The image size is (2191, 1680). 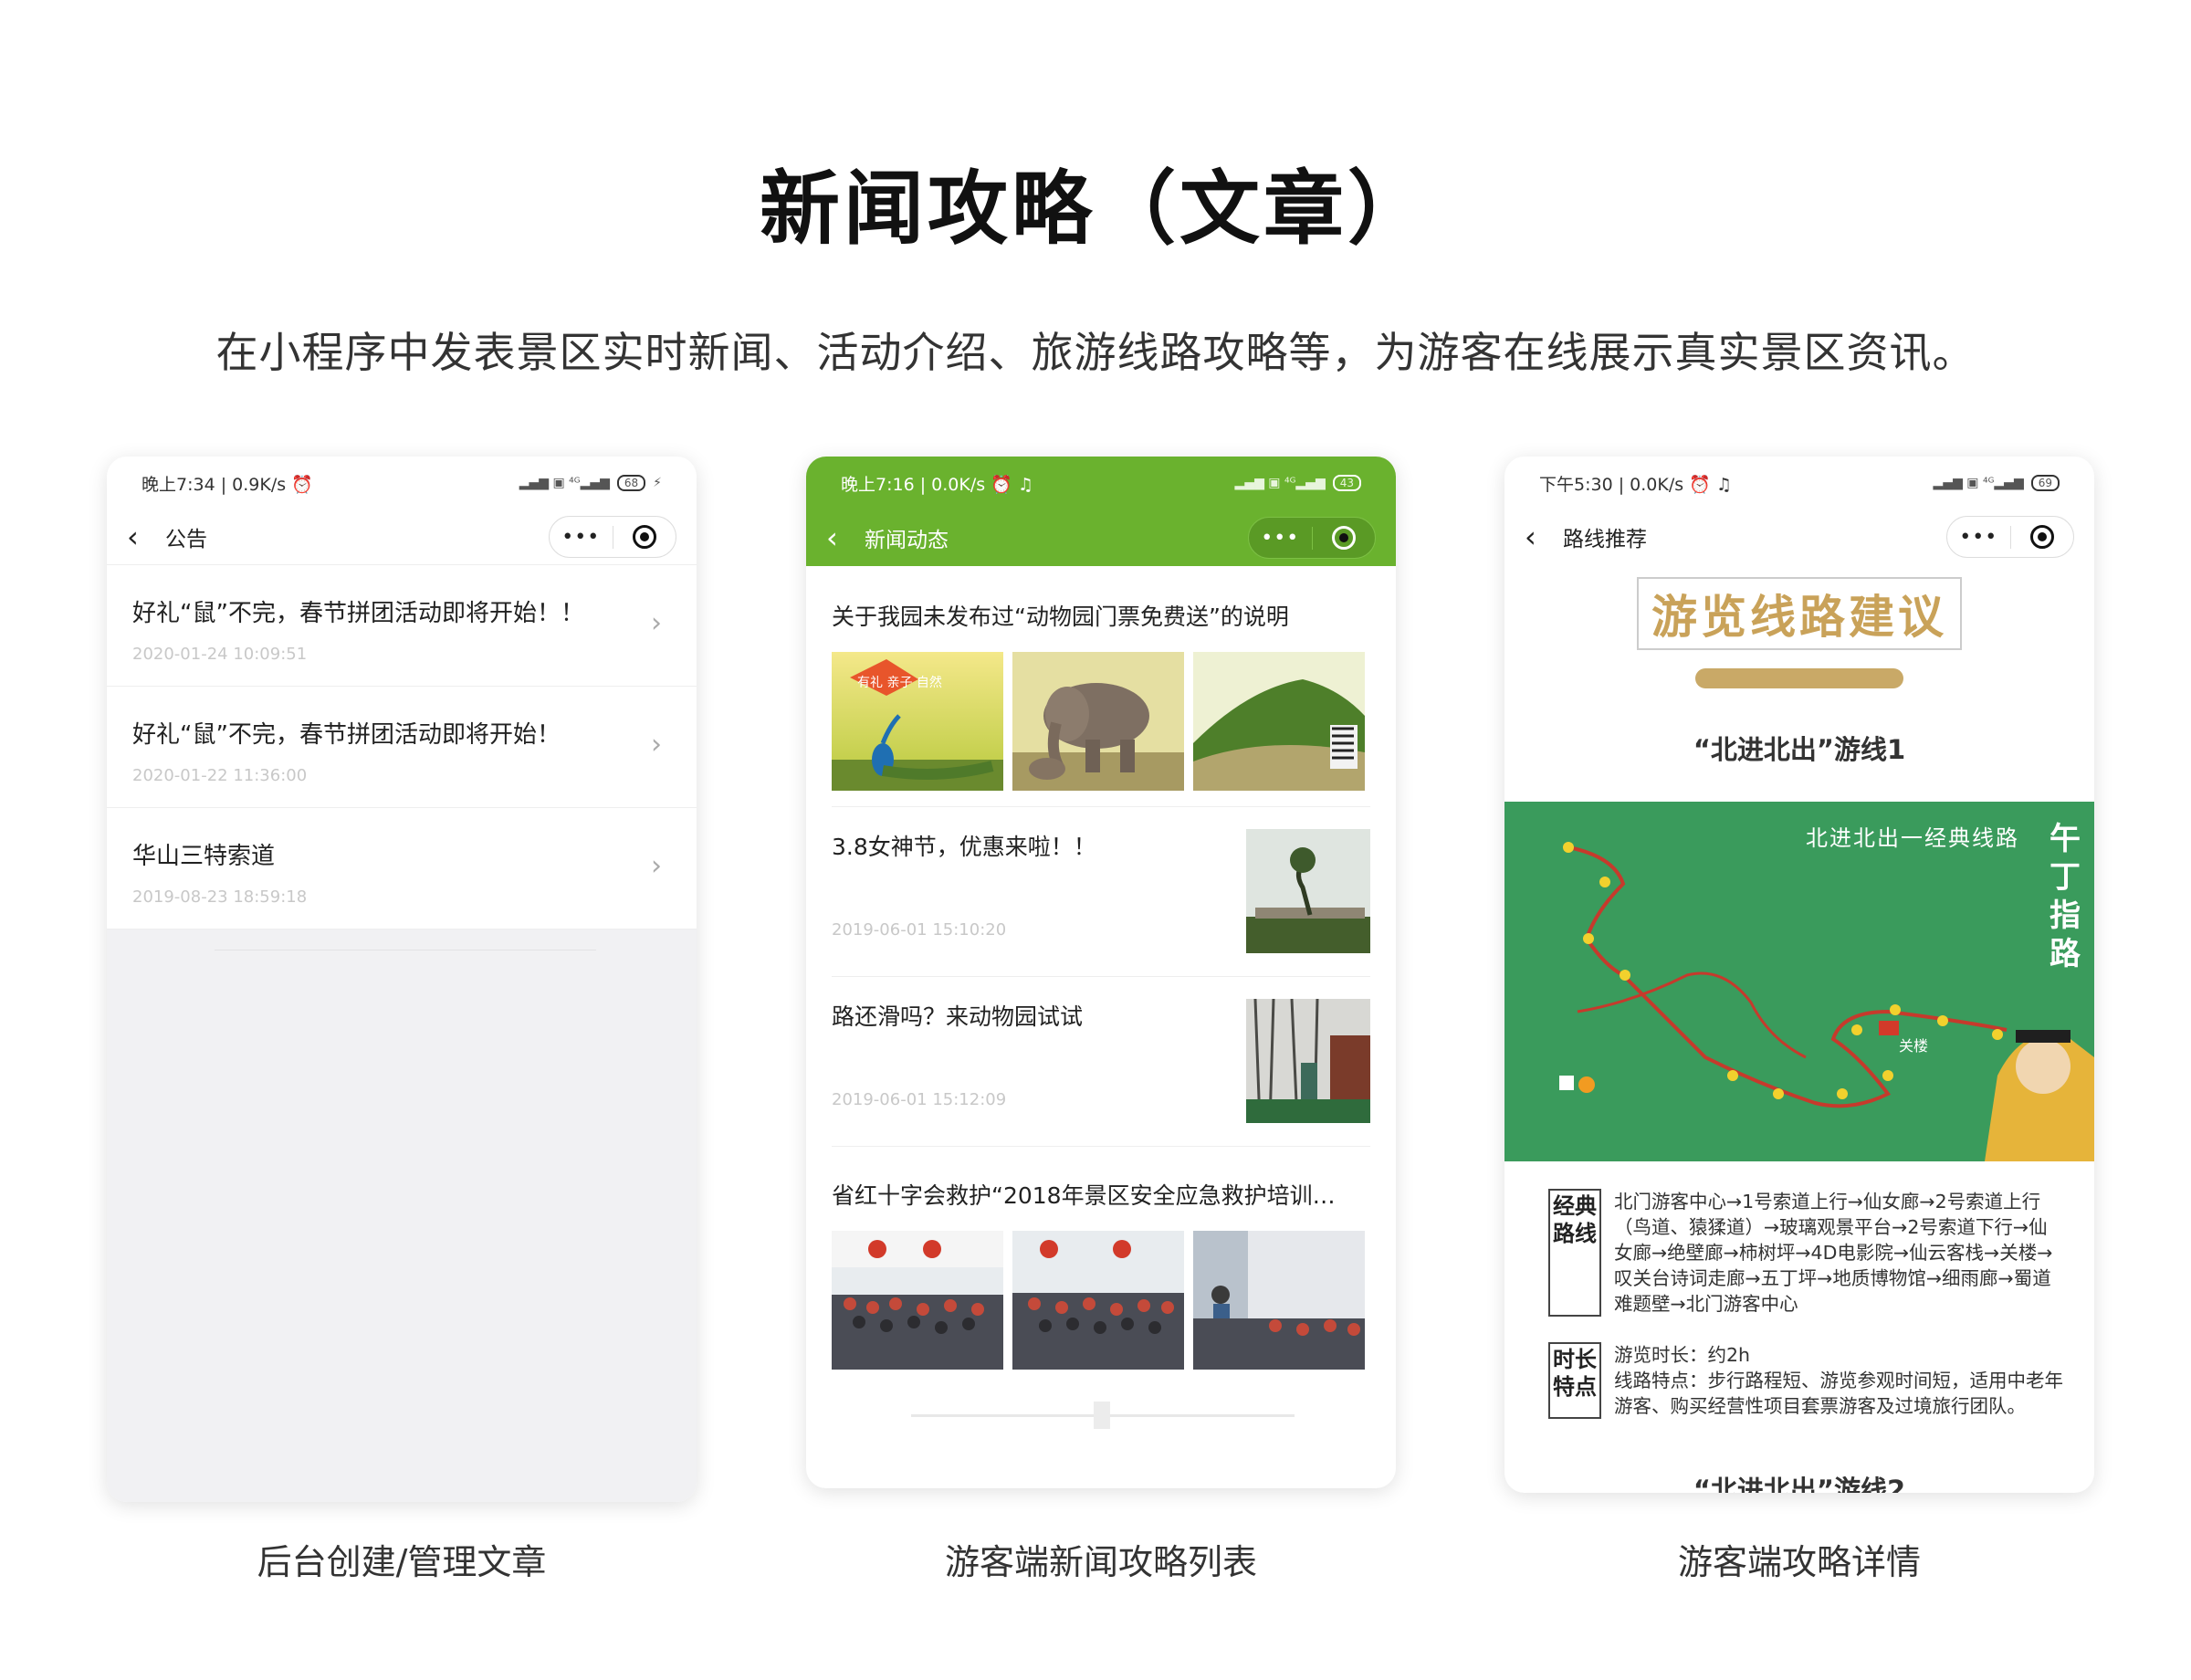 I want to click on status-time: 晚上7:16 | 0.0K/s ⏰ ♫, so click(x=937, y=485).